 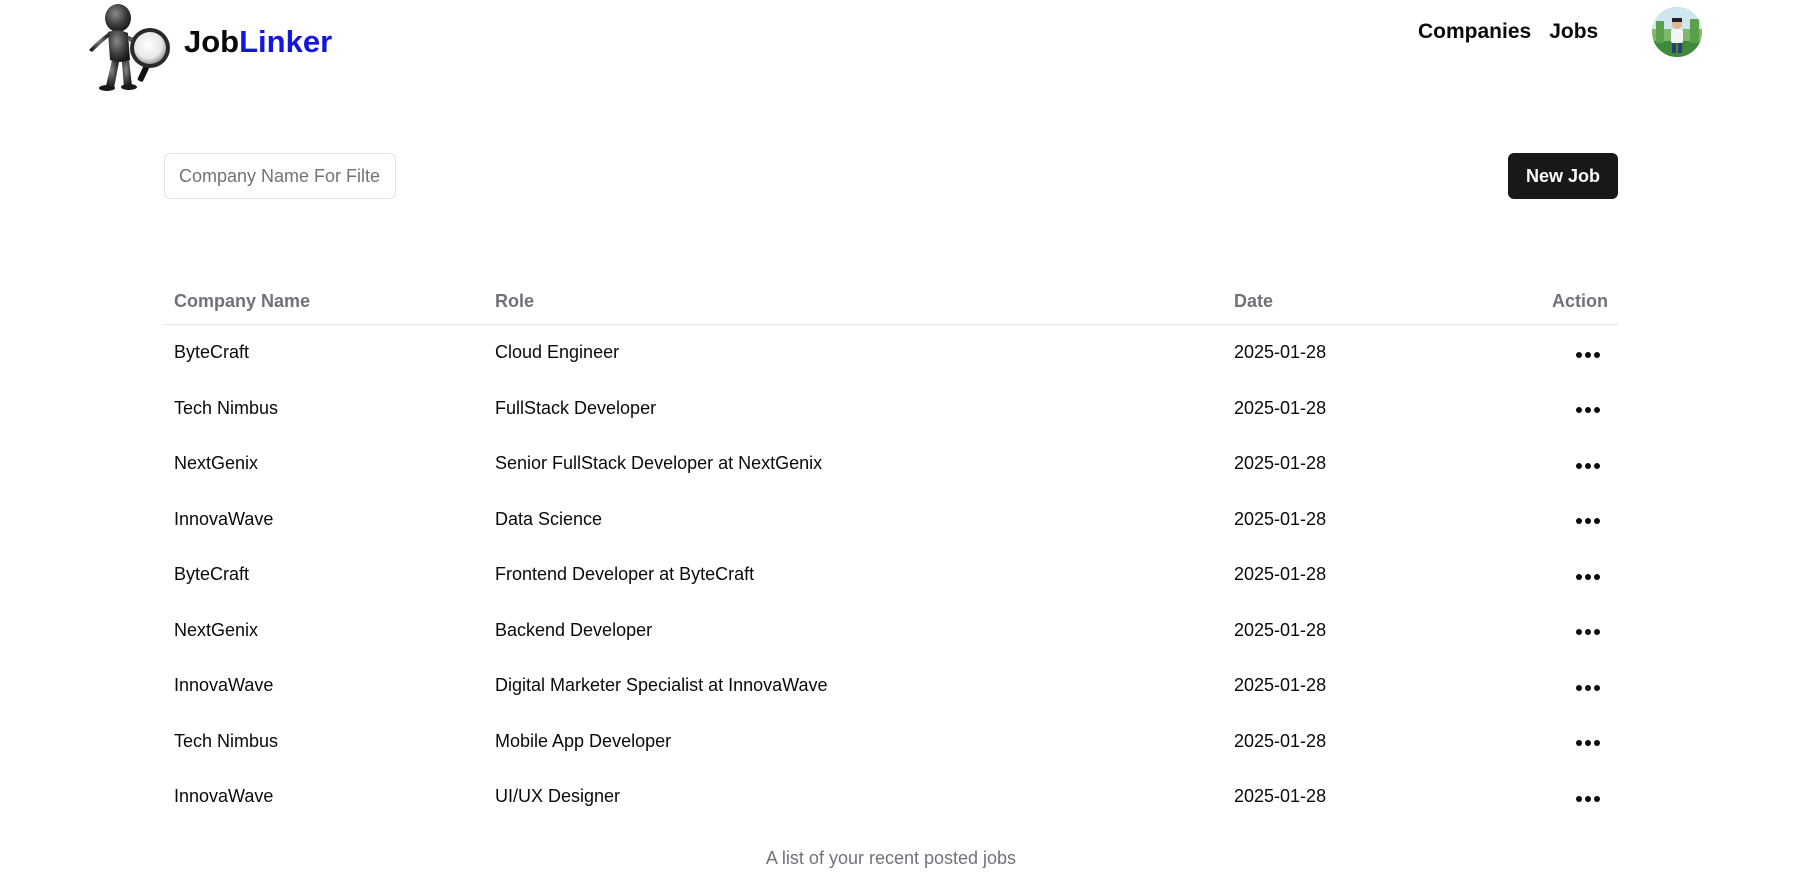 What do you see at coordinates (1573, 32) in the screenshot?
I see `nav-jobs-link: Jobs` at bounding box center [1573, 32].